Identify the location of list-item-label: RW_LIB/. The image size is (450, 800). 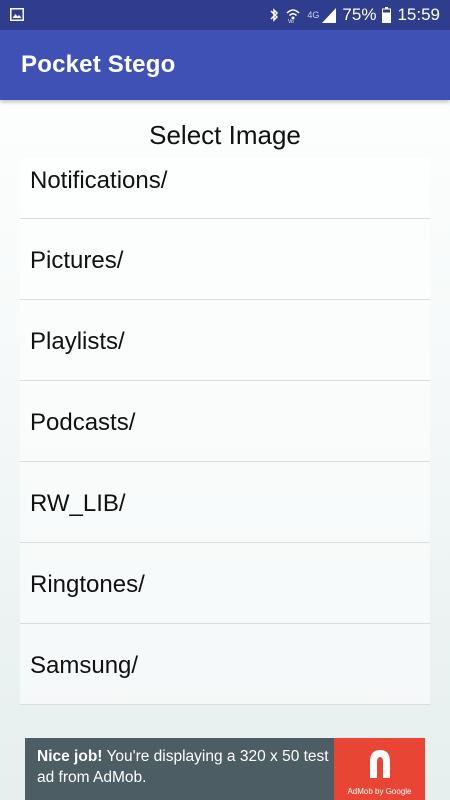
(78, 503).